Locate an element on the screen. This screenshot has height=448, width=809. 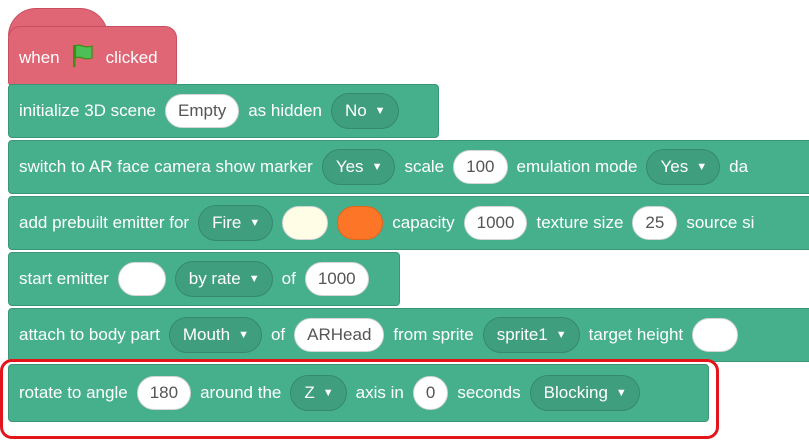
head-input: ARHead is located at coordinates (339, 335).